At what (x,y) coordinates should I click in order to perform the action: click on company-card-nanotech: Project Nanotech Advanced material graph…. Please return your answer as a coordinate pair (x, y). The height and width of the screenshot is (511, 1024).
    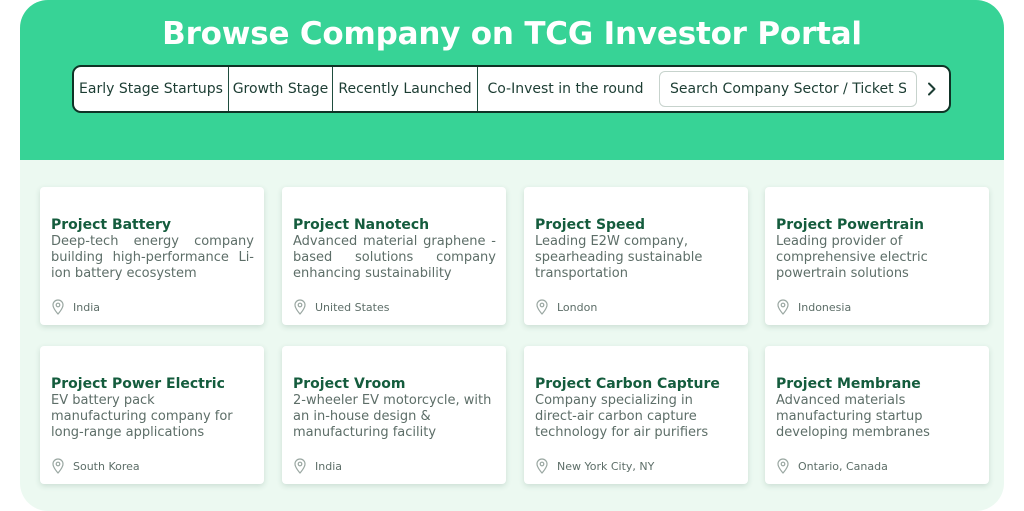
    Looking at the image, I should click on (394, 256).